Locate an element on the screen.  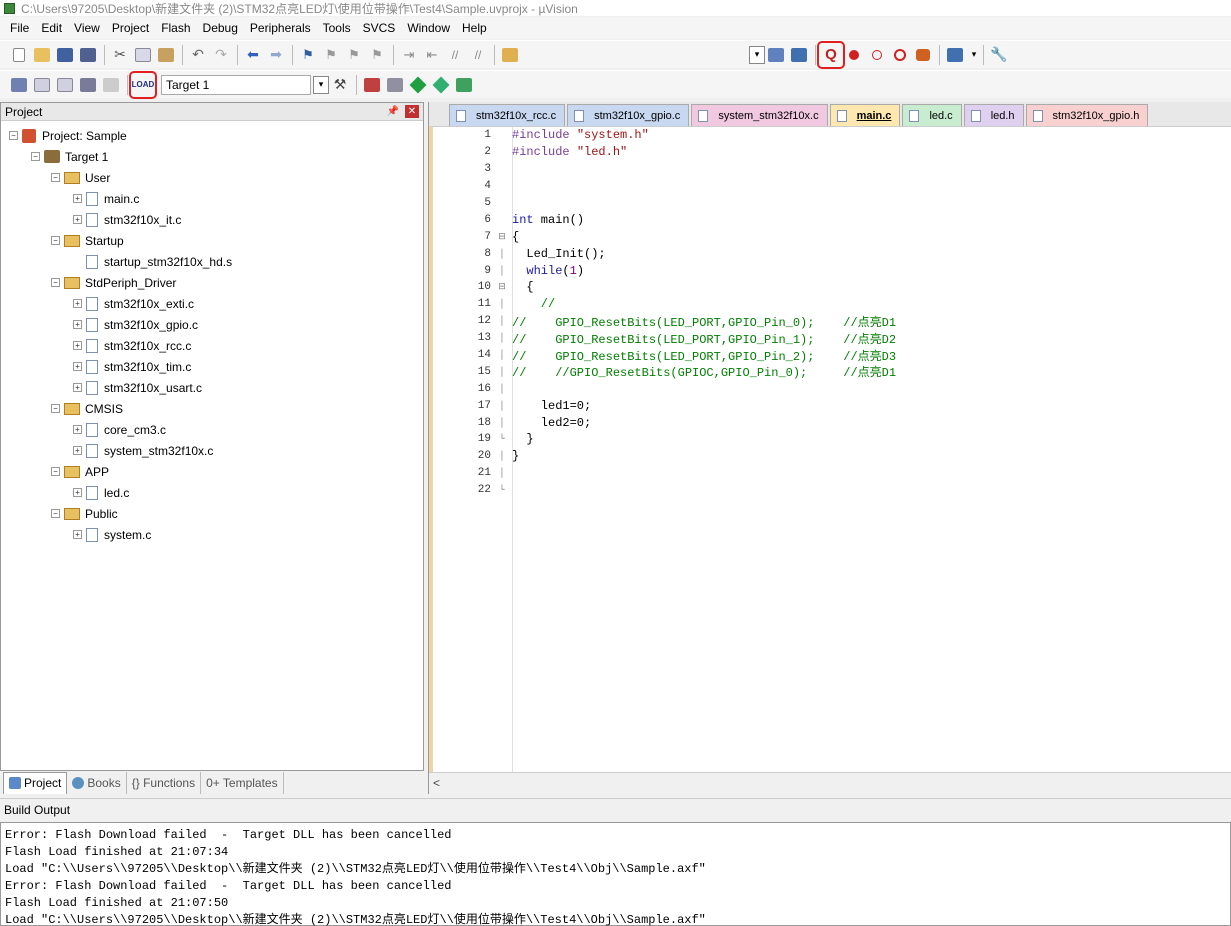
tree-file: + stm32f10x_rcc.c is located at coordinates (212, 345).